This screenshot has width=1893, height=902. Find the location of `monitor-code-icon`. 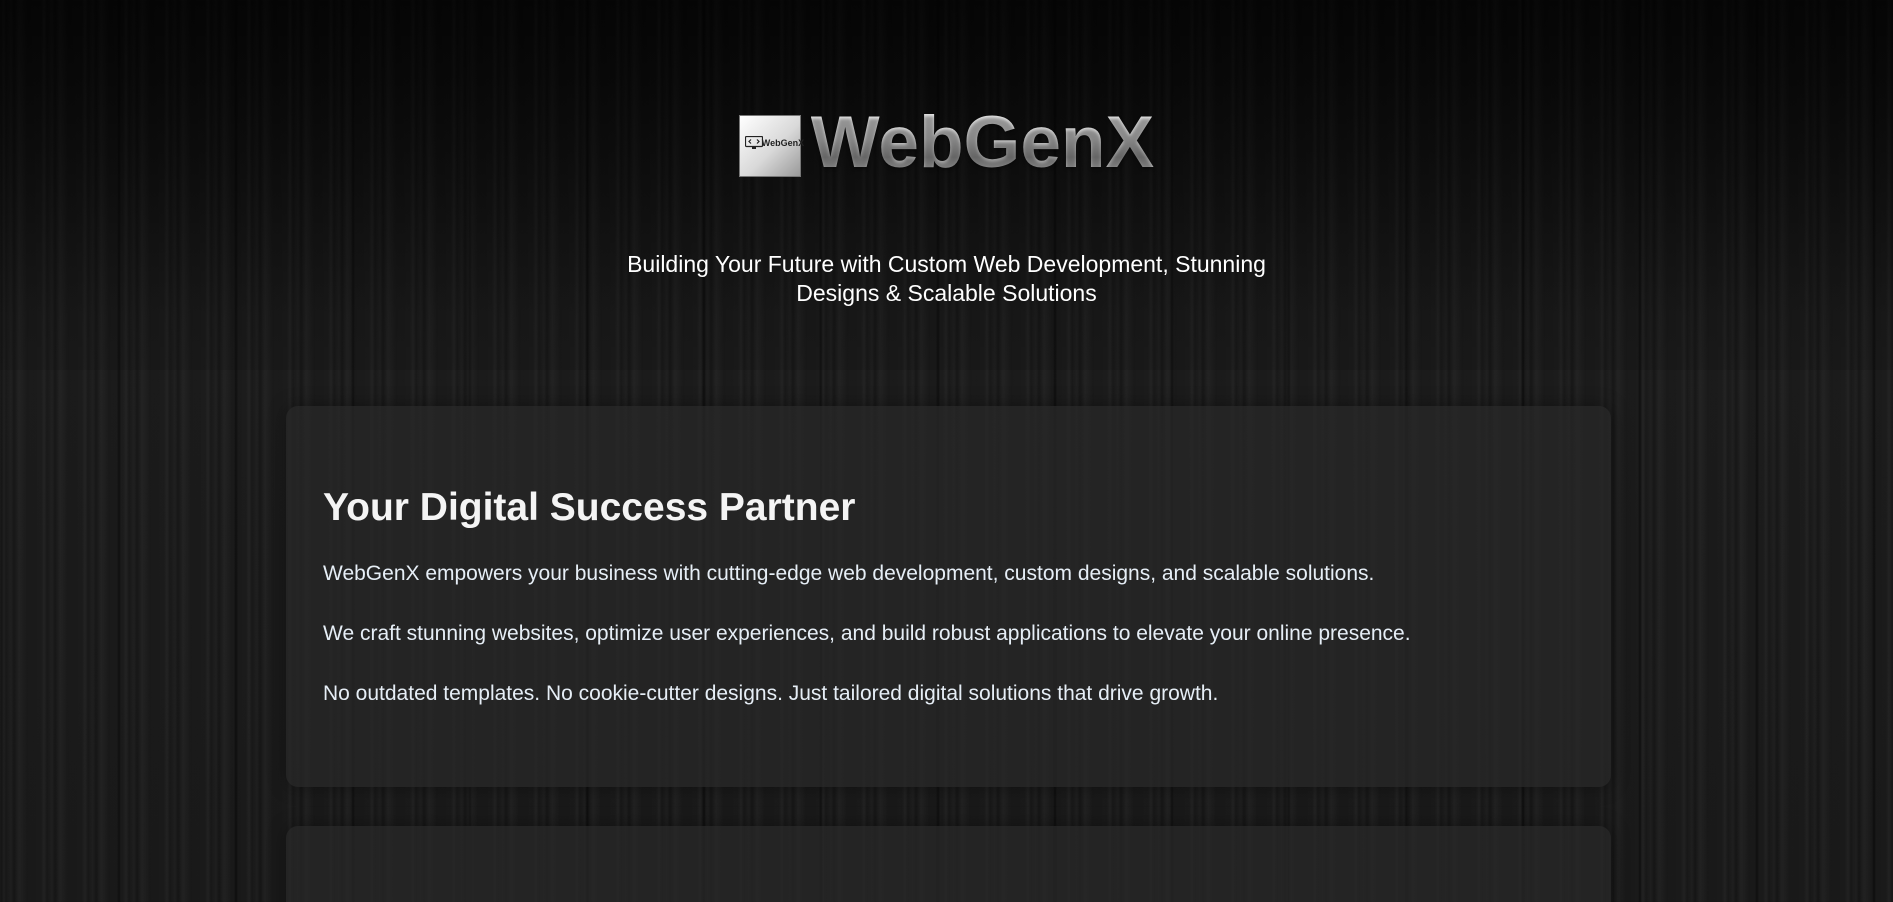

monitor-code-icon is located at coordinates (753, 142).